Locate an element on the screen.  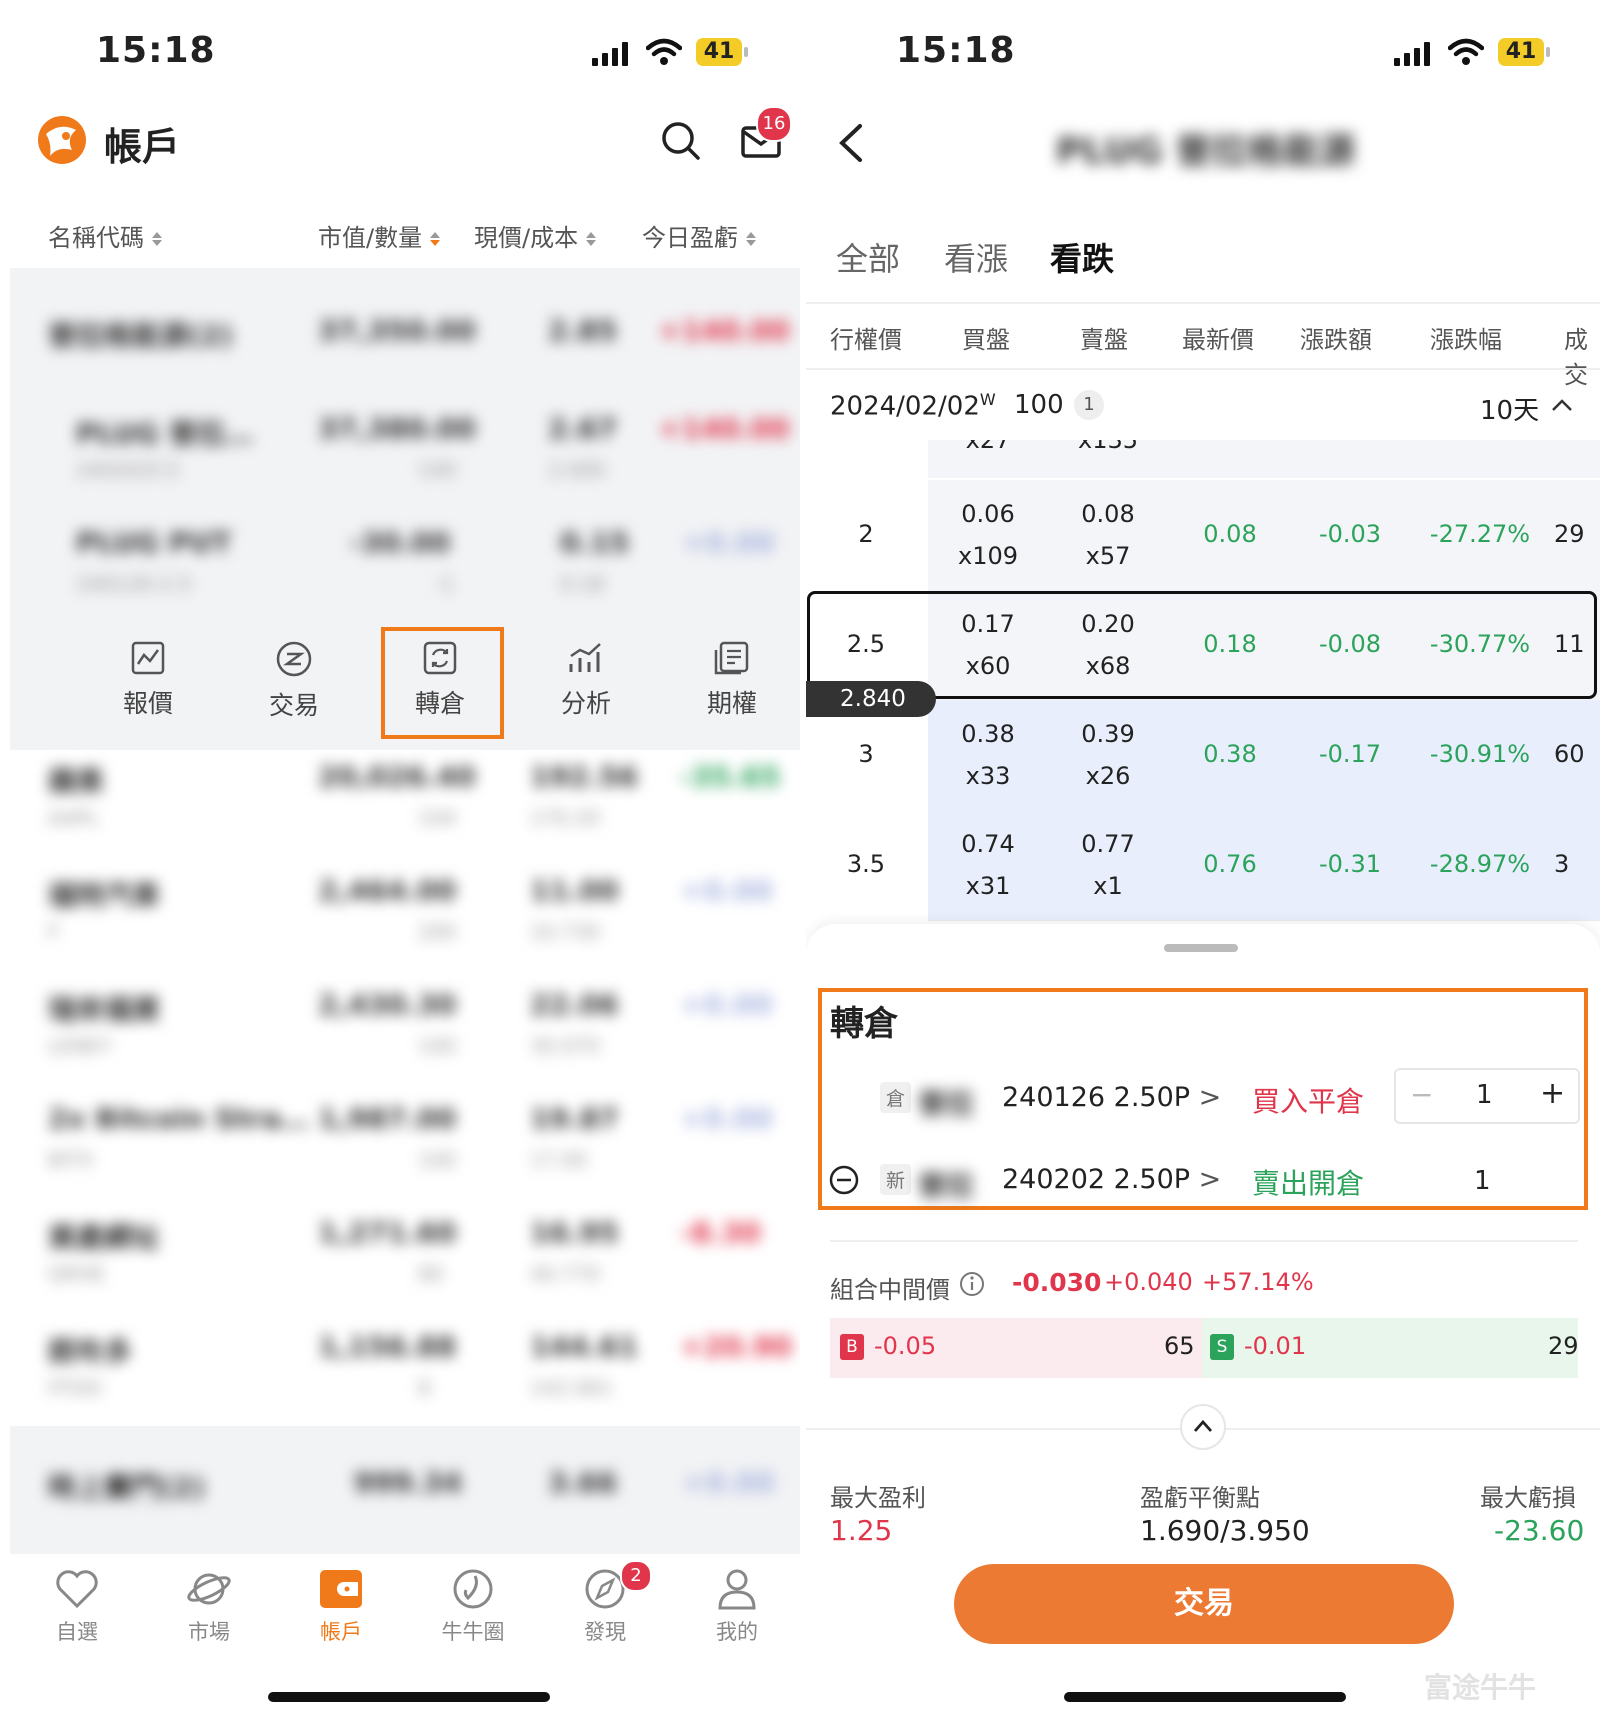
sub-row-code: 240126-2.5 is located at coordinates (134, 584).